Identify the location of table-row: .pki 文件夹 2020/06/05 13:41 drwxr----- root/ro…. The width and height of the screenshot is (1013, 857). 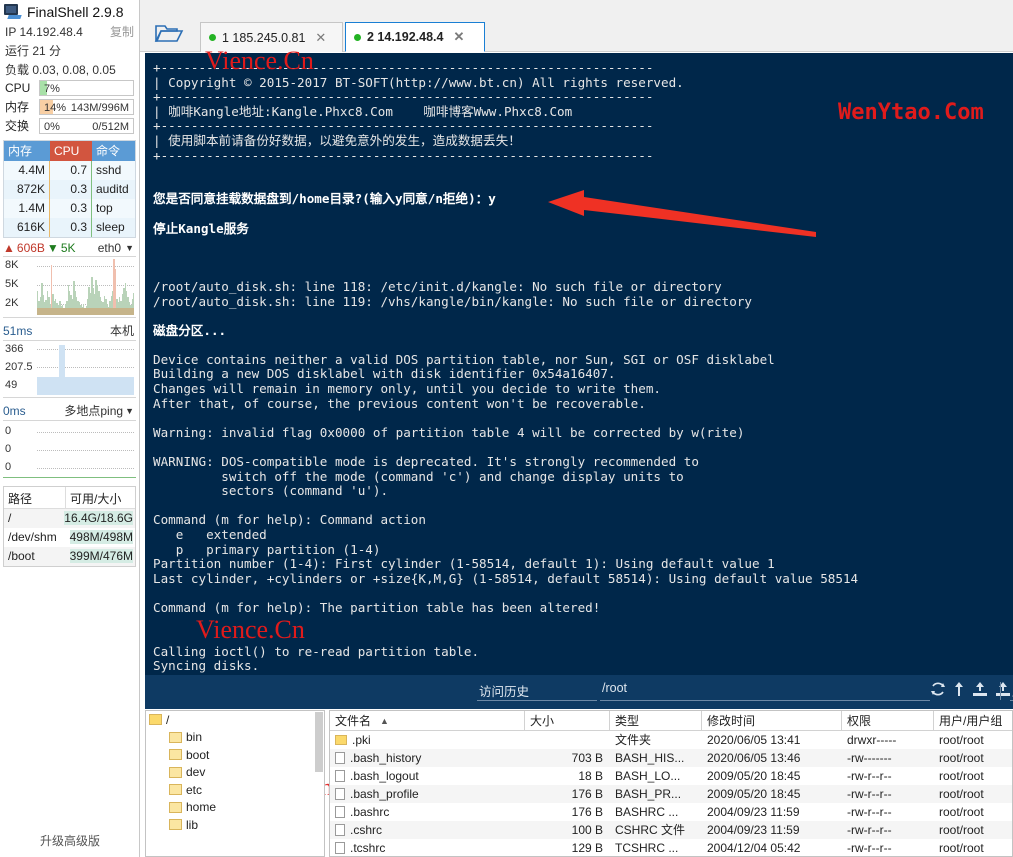
(671, 740).